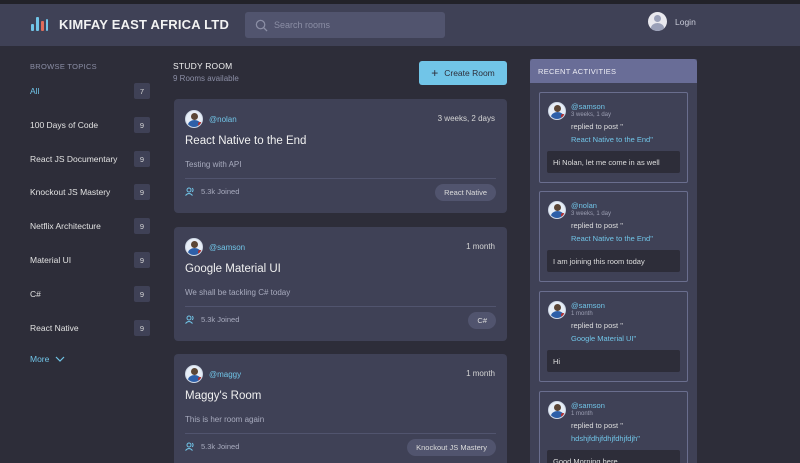 Image resolution: width=800 pixels, height=463 pixels. I want to click on activity-message: Hi, so click(613, 361).